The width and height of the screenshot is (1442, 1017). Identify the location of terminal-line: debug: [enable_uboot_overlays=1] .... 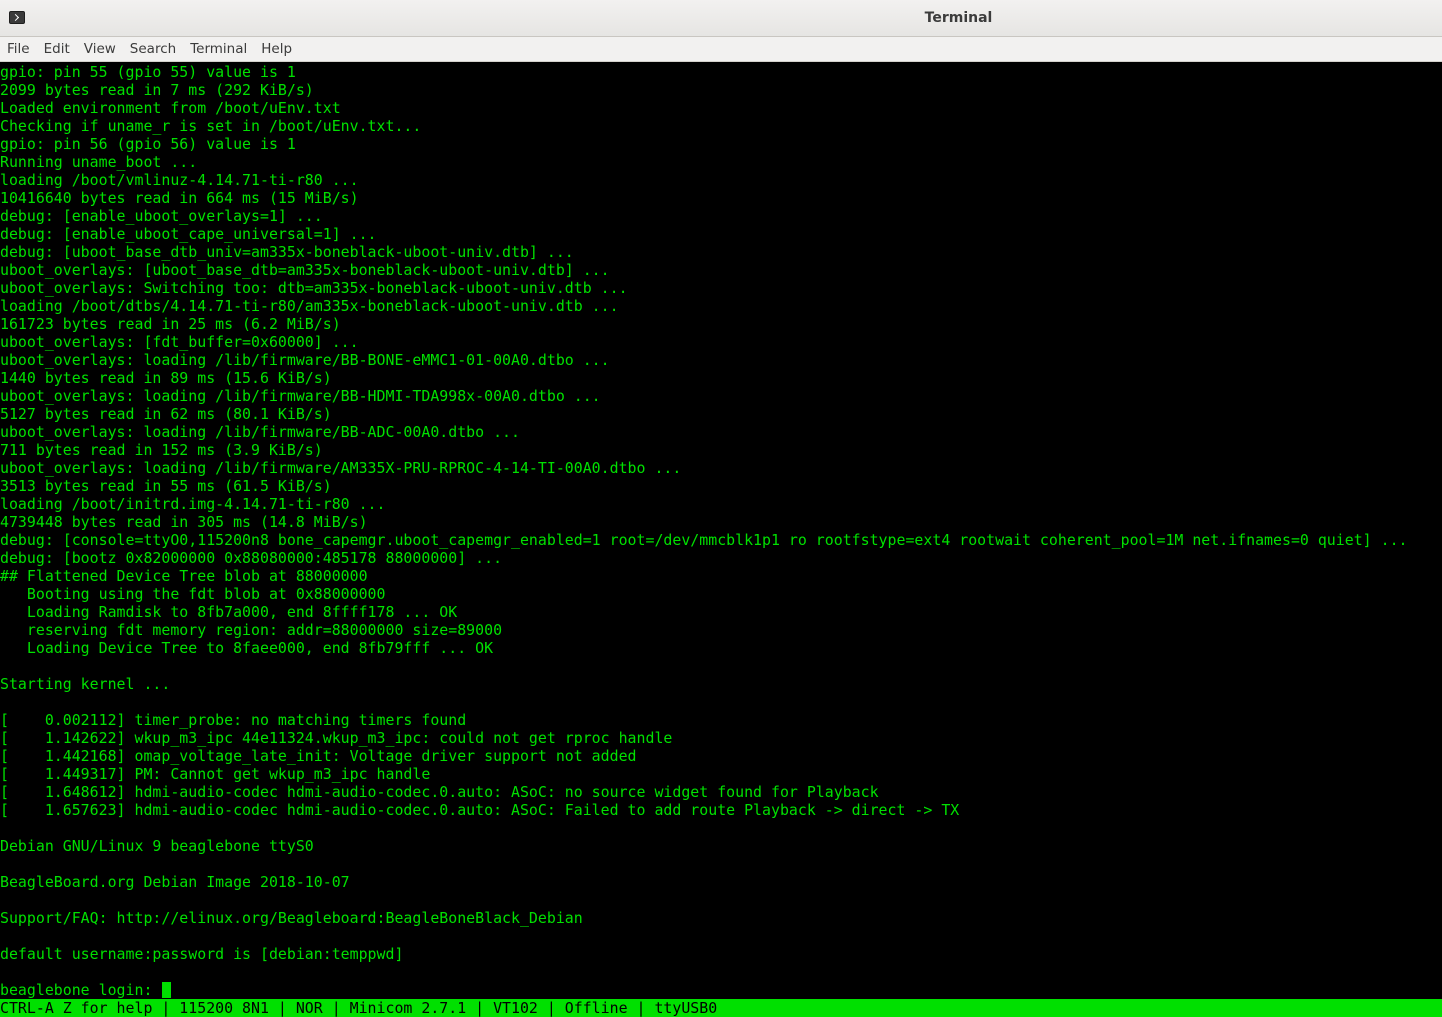
(161, 216).